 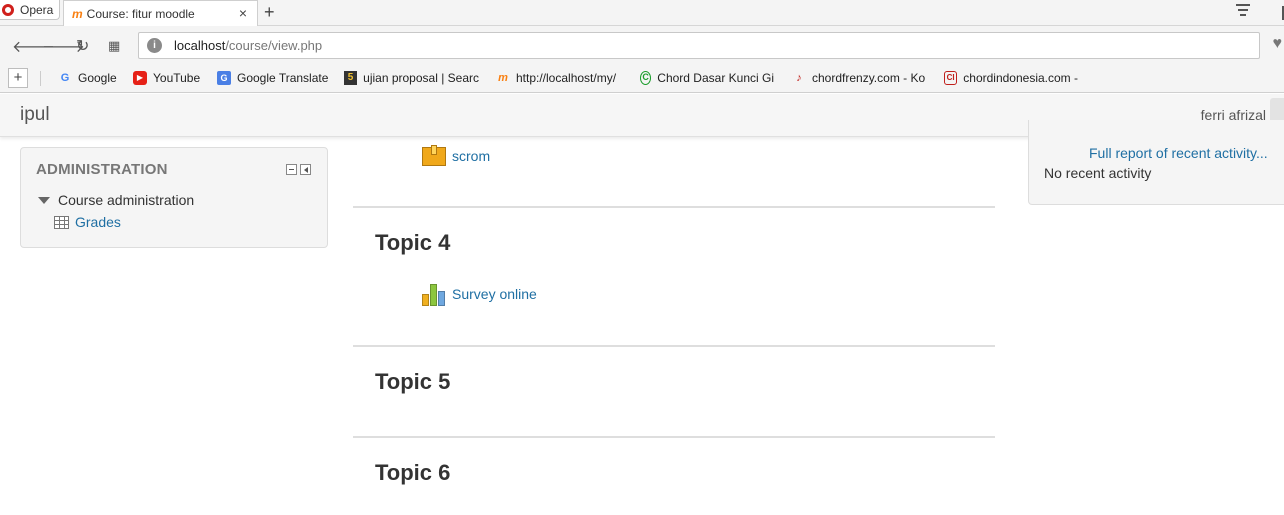 I want to click on bookmark-label: http://localhost/my/, so click(x=566, y=78).